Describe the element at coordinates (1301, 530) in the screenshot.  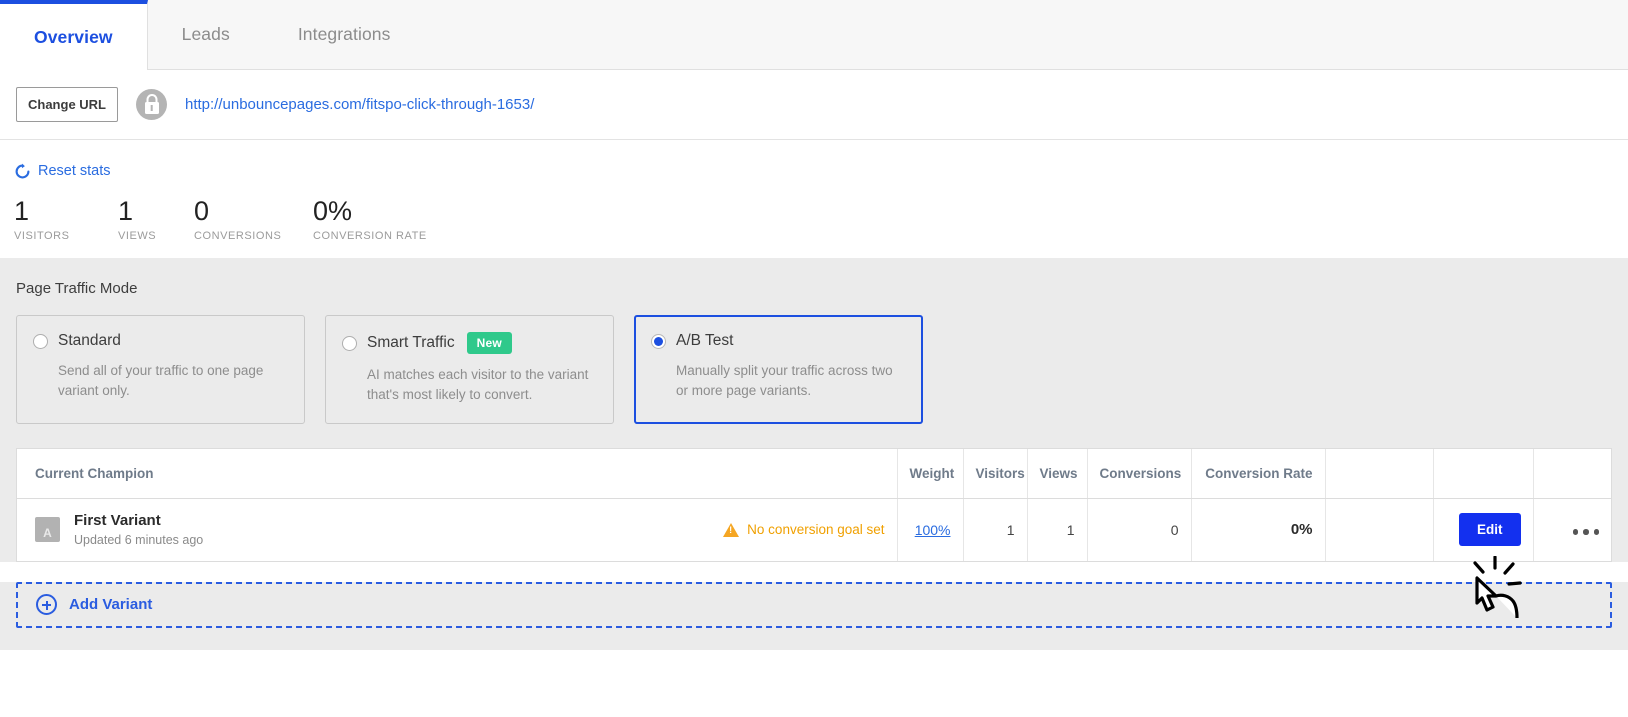
I see `variant-conversion-rate-value: 0%` at that location.